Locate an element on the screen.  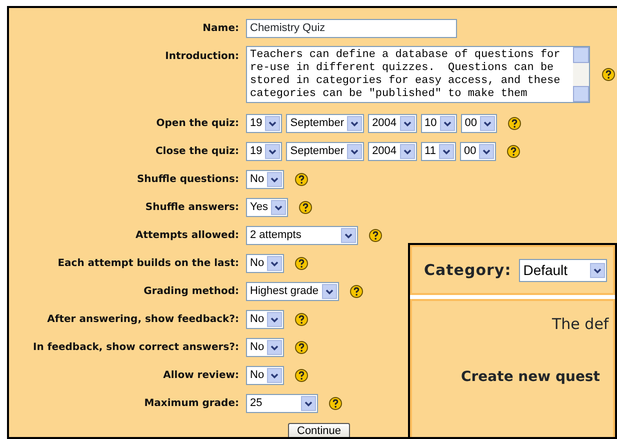
dropdown: 11 is located at coordinates (438, 151).